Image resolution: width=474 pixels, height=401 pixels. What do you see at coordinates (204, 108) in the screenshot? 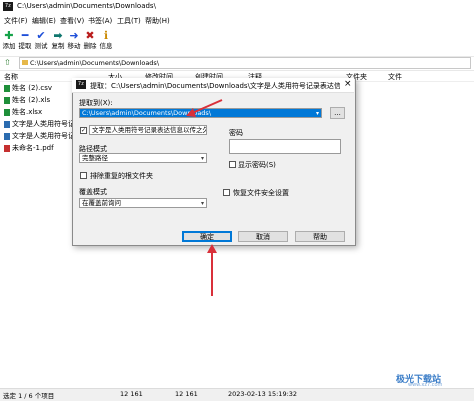
I see `arrow-to-extract-path` at bounding box center [204, 108].